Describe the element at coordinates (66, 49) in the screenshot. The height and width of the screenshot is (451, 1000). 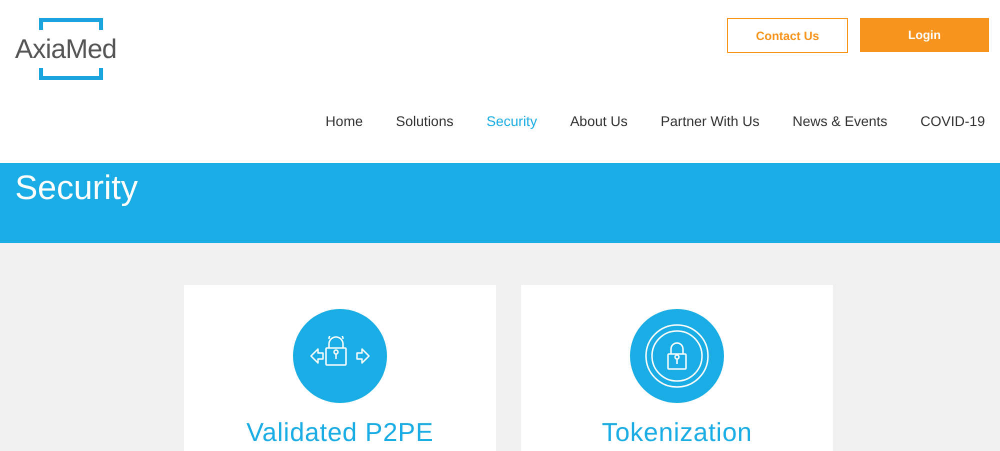
I see `logo: AxiaMed` at that location.